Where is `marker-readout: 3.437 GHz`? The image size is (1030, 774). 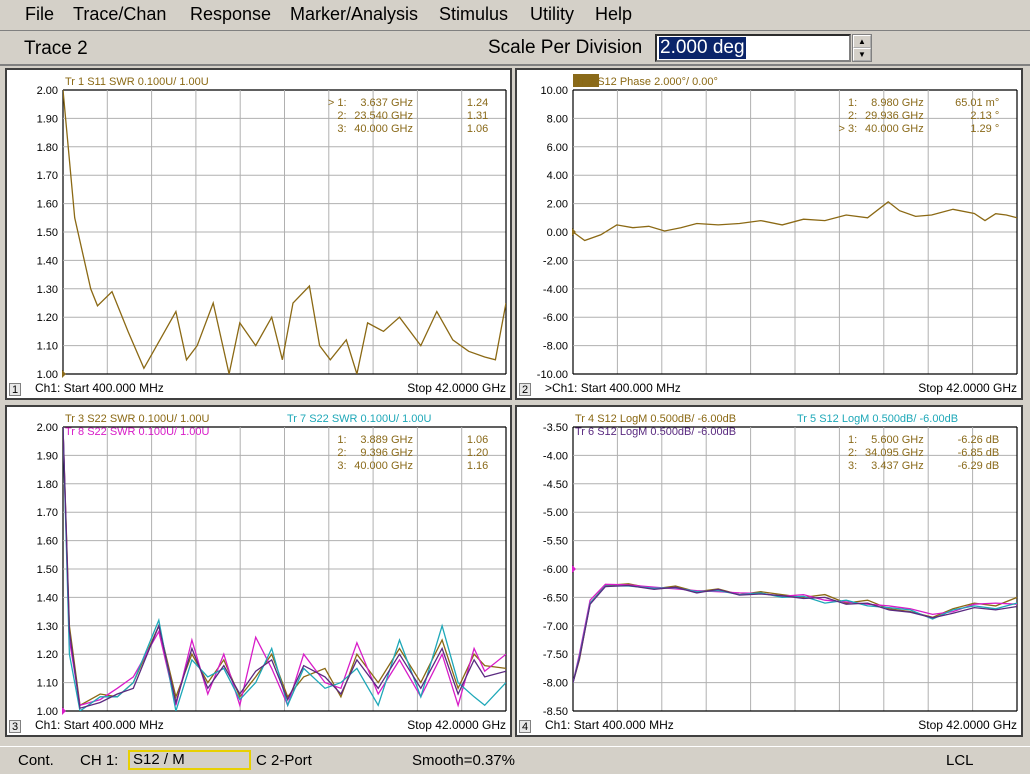 marker-readout: 3.437 GHz is located at coordinates (897, 466).